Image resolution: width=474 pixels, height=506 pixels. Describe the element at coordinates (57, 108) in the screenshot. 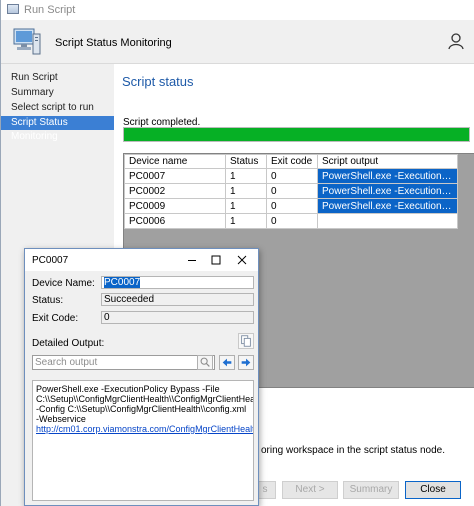

I see `nav-item-select-script: Select script to run` at that location.